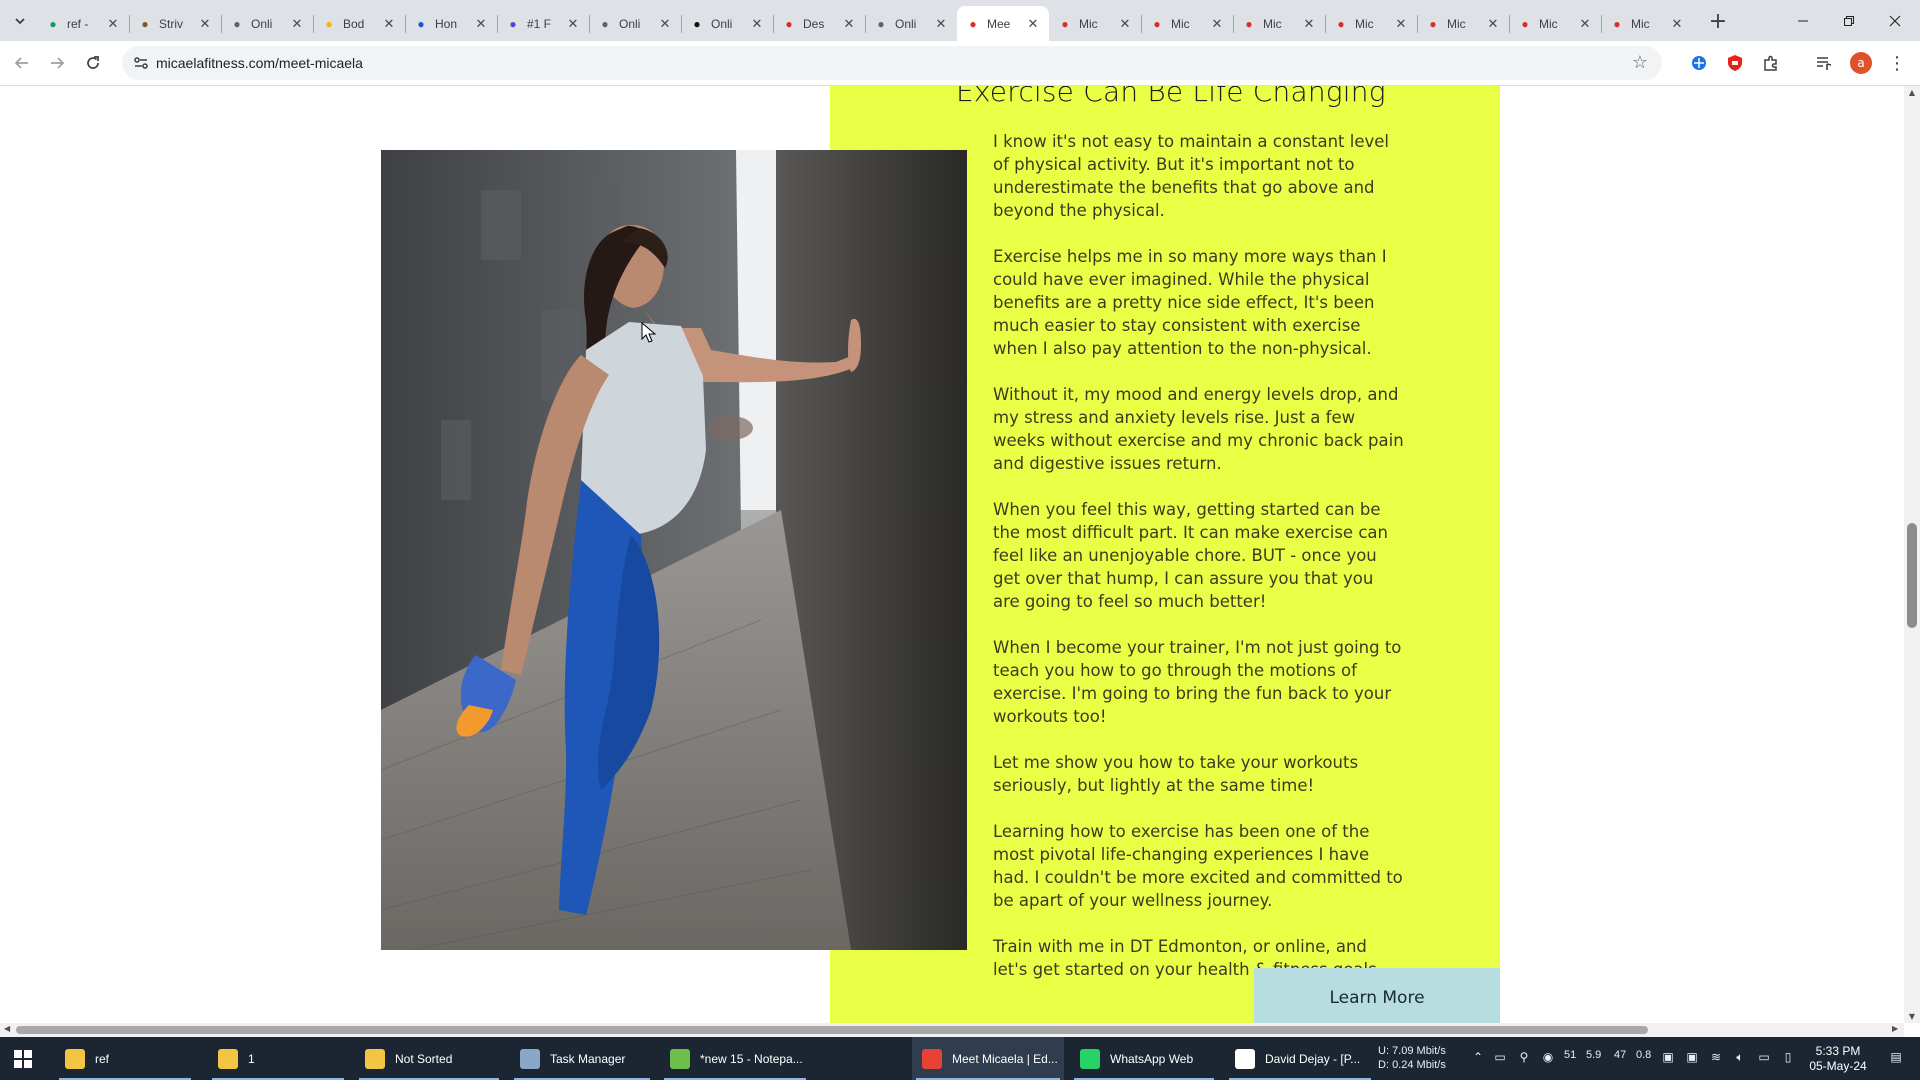 The image size is (1920, 1080). What do you see at coordinates (1377, 995) in the screenshot?
I see `learn-more-button: Learn More` at bounding box center [1377, 995].